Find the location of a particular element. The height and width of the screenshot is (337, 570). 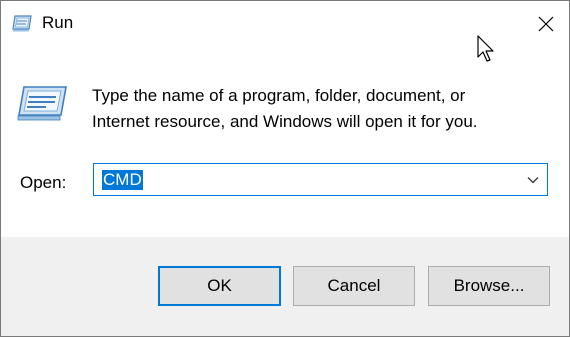

window-title: Run is located at coordinates (58, 22).